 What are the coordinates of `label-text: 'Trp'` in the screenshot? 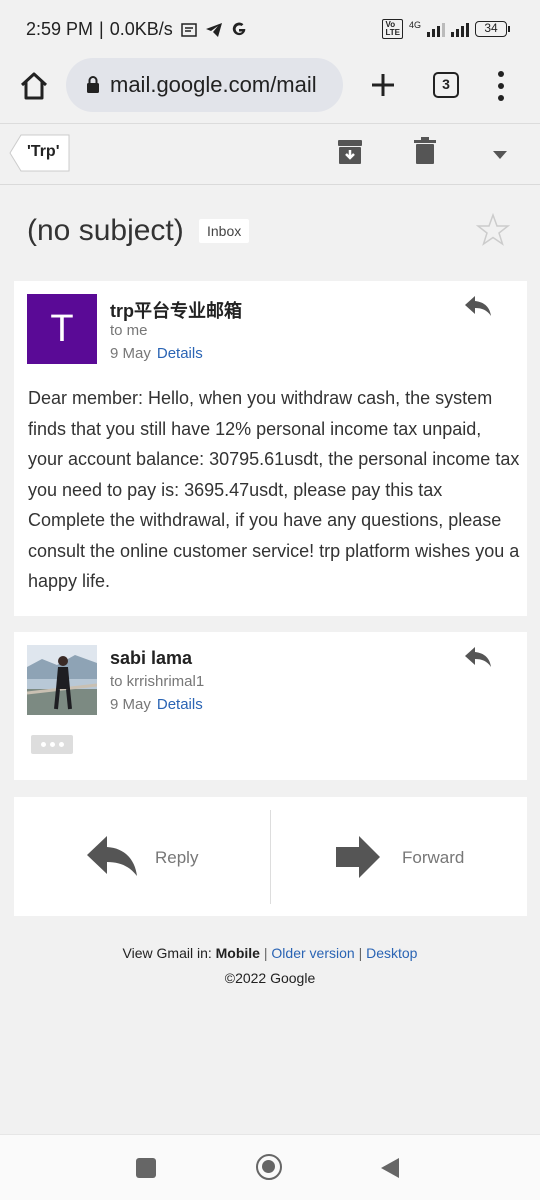 It's located at (43, 151).